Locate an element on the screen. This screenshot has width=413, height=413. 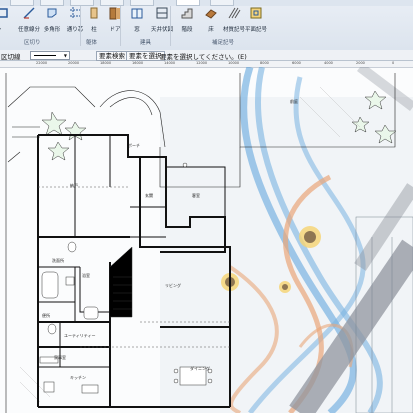
group-label-annotations: 補足記号 is located at coordinates (223, 43).